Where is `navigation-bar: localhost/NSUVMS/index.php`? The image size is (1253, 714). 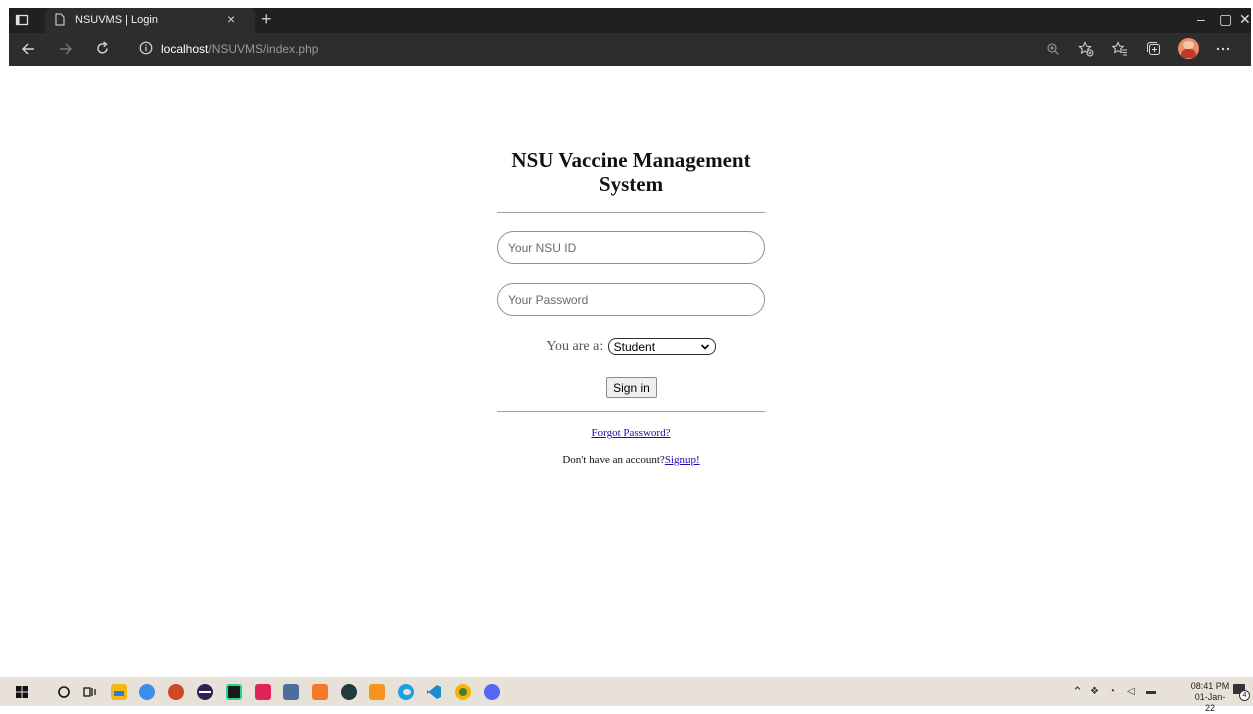
navigation-bar: localhost/NSUVMS/index.php is located at coordinates (630, 49).